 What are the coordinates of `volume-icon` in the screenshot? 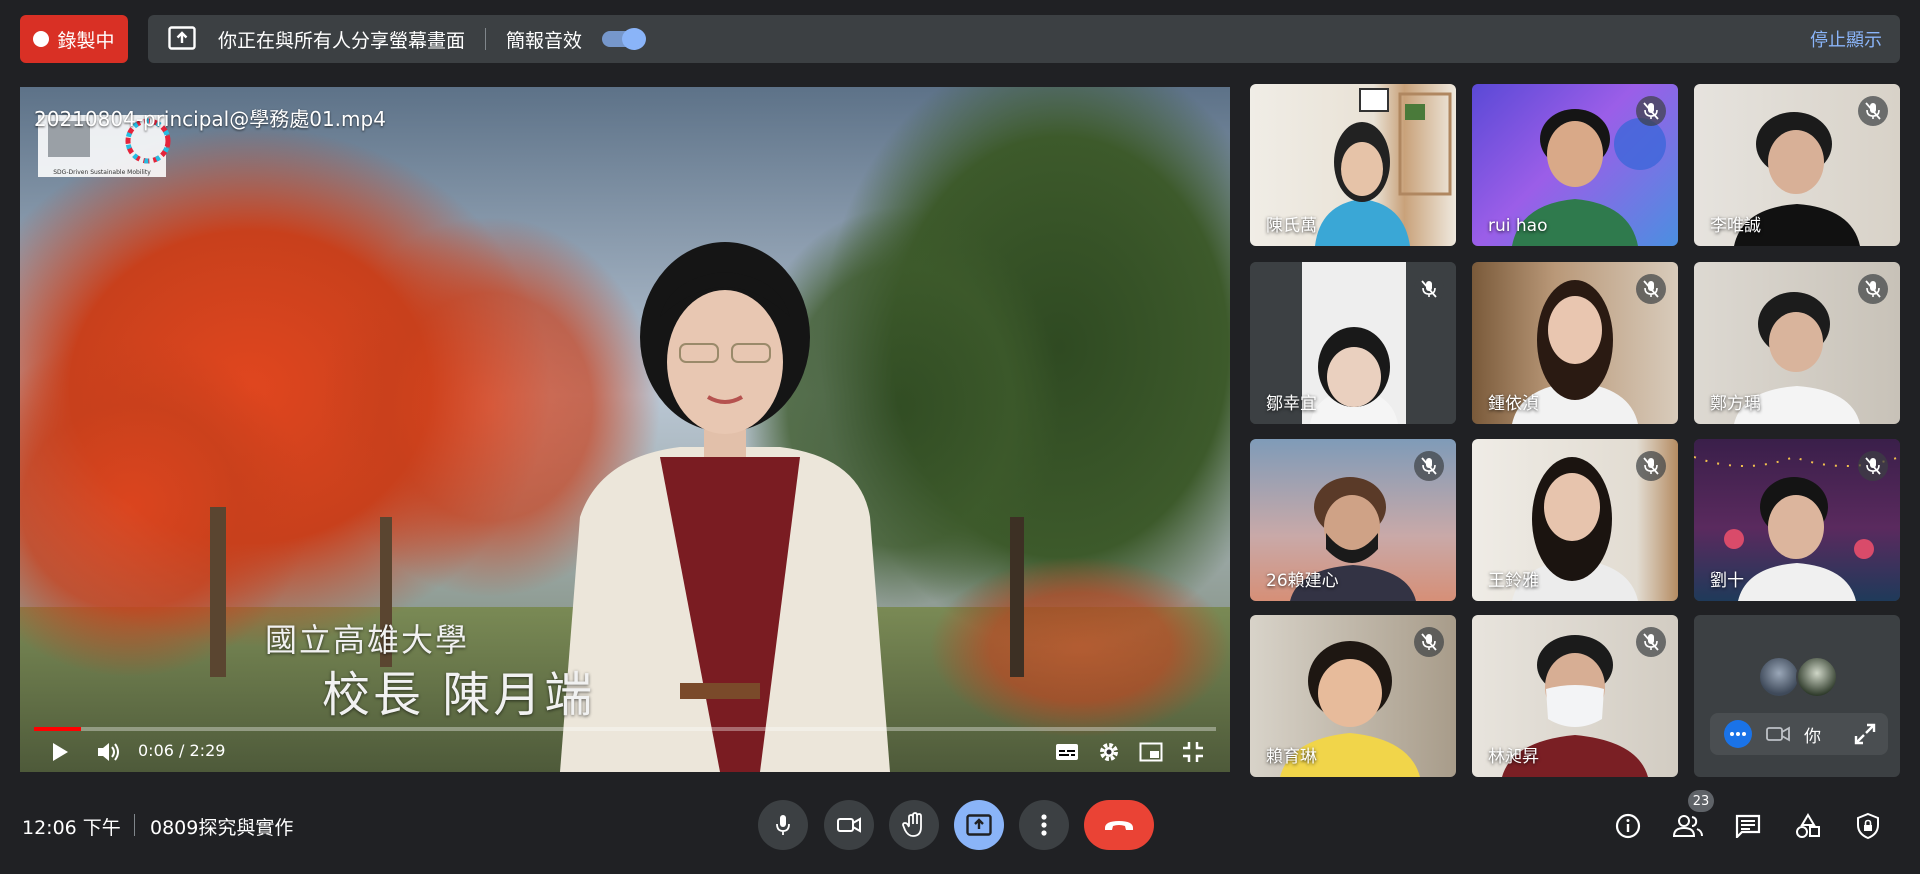 It's located at (109, 752).